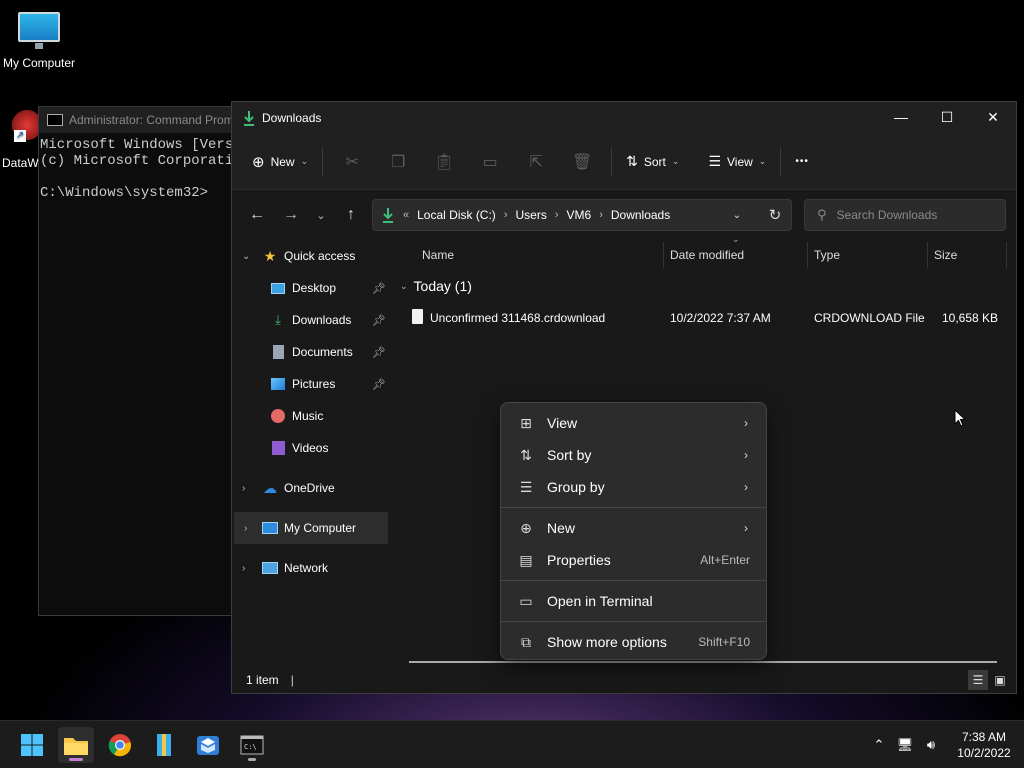 The image size is (1024, 768). I want to click on start-button, so click(32, 745).